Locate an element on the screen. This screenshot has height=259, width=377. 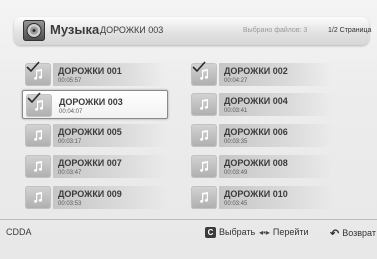
track-item: ДОРОЖКИ 005 00:03:17 is located at coordinates (95, 135).